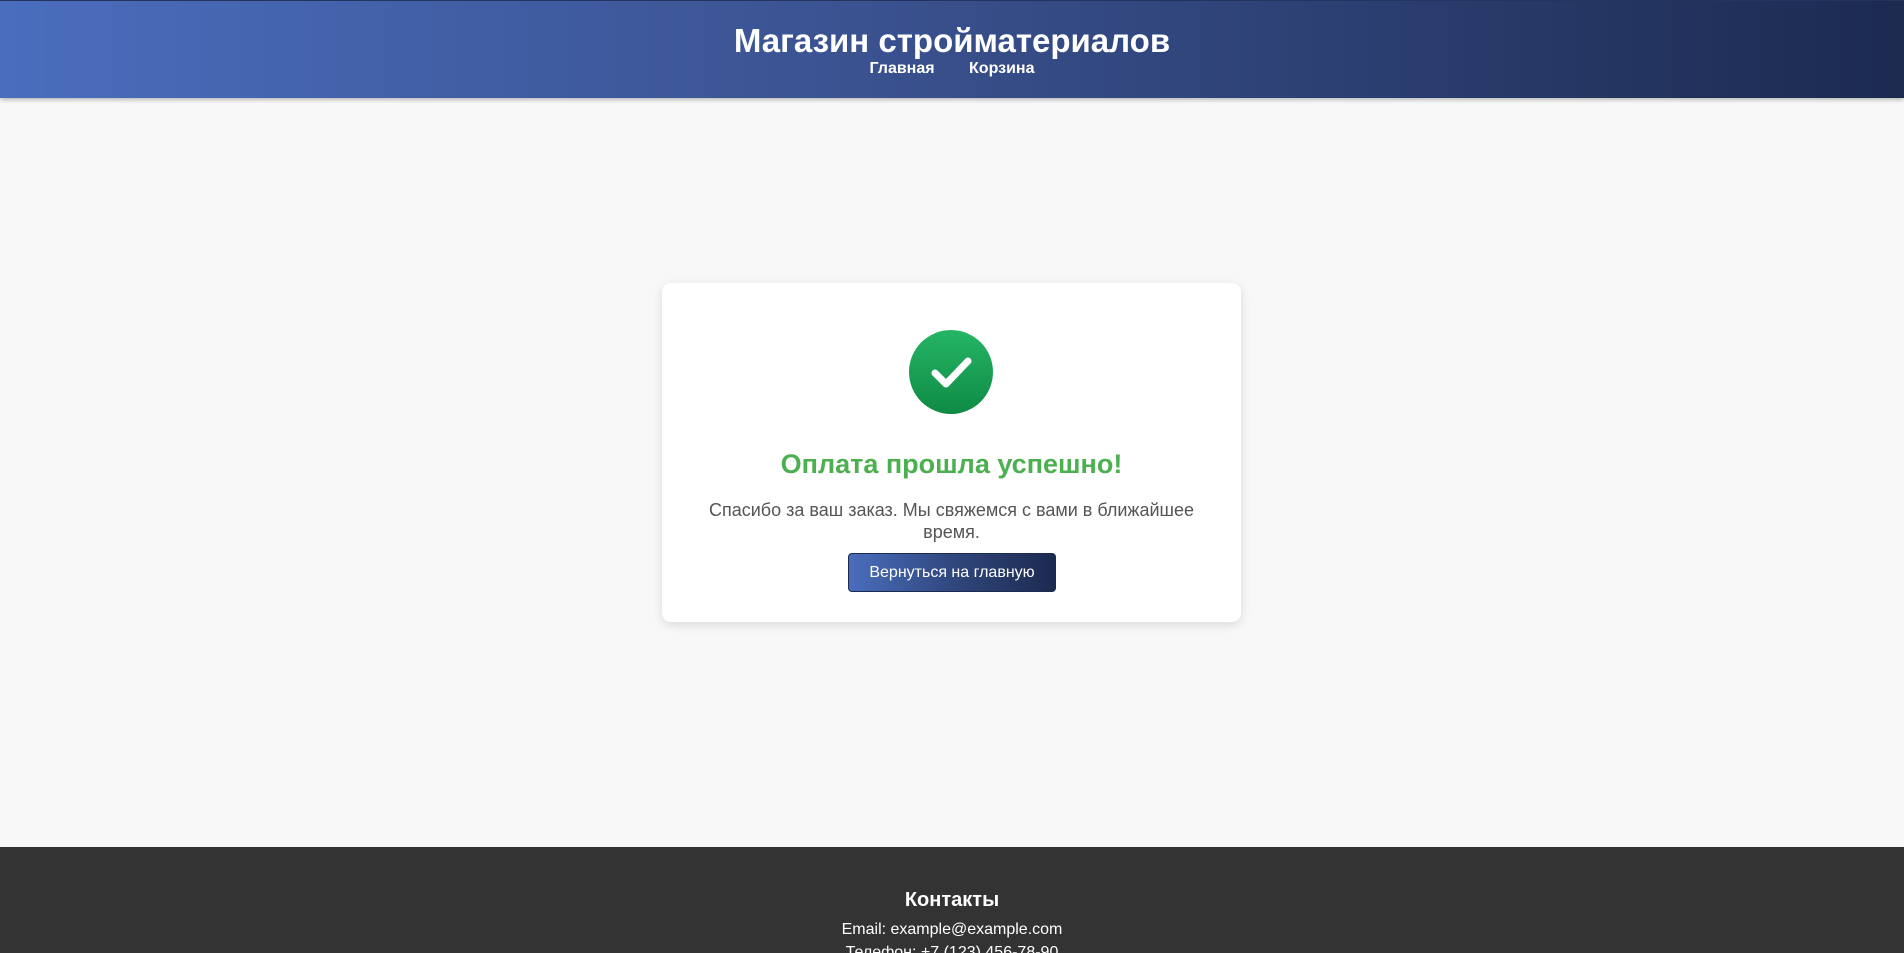  What do you see at coordinates (952, 69) in the screenshot?
I see `main-nav: Главная Корзина` at bounding box center [952, 69].